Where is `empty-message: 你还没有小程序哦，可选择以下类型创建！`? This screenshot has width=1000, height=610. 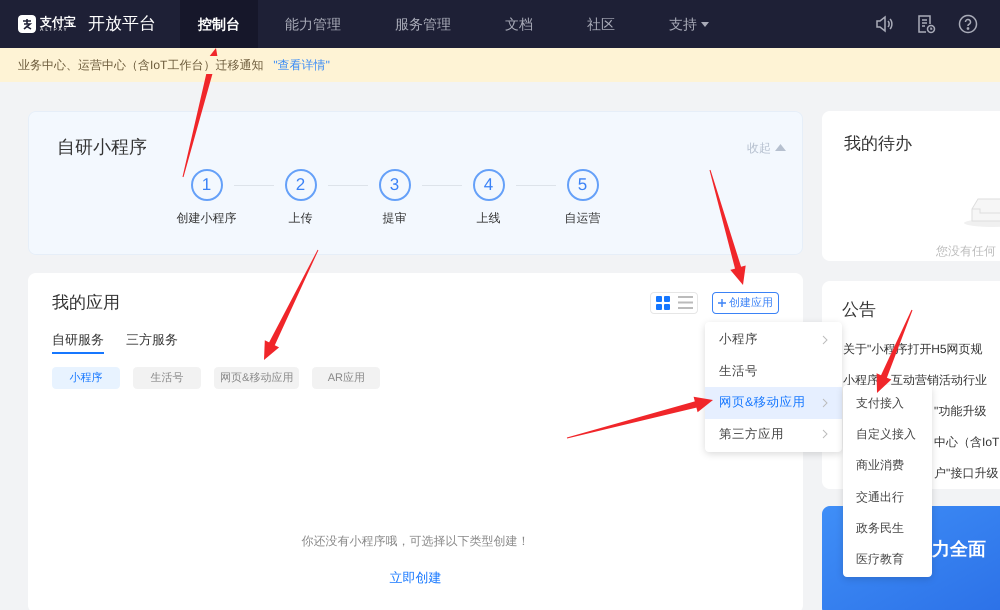
empty-message: 你还没有小程序哦，可选择以下类型创建！ is located at coordinates (416, 541).